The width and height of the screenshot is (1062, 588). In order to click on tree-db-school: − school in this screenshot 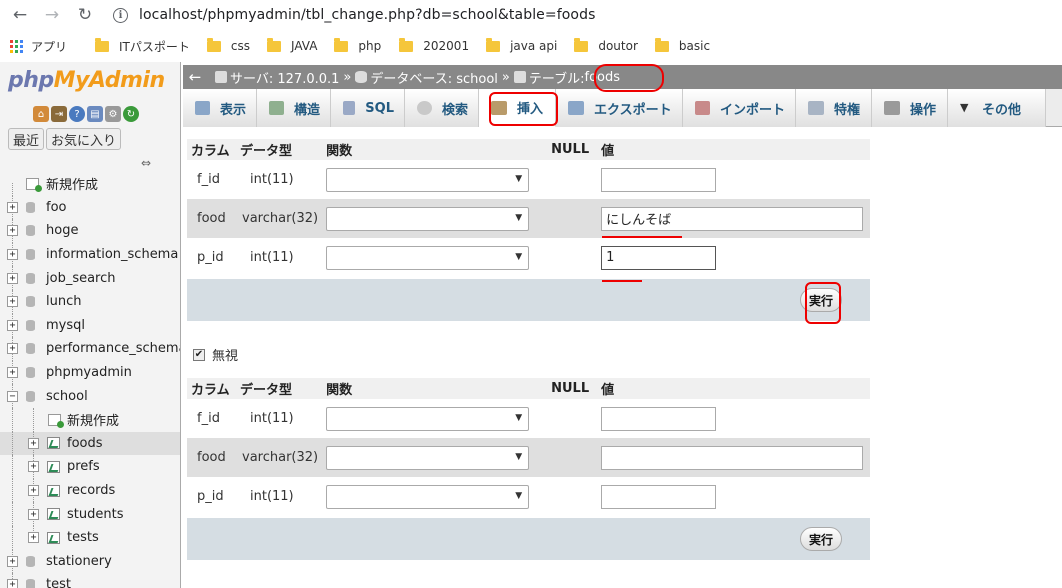, I will do `click(90, 396)`.